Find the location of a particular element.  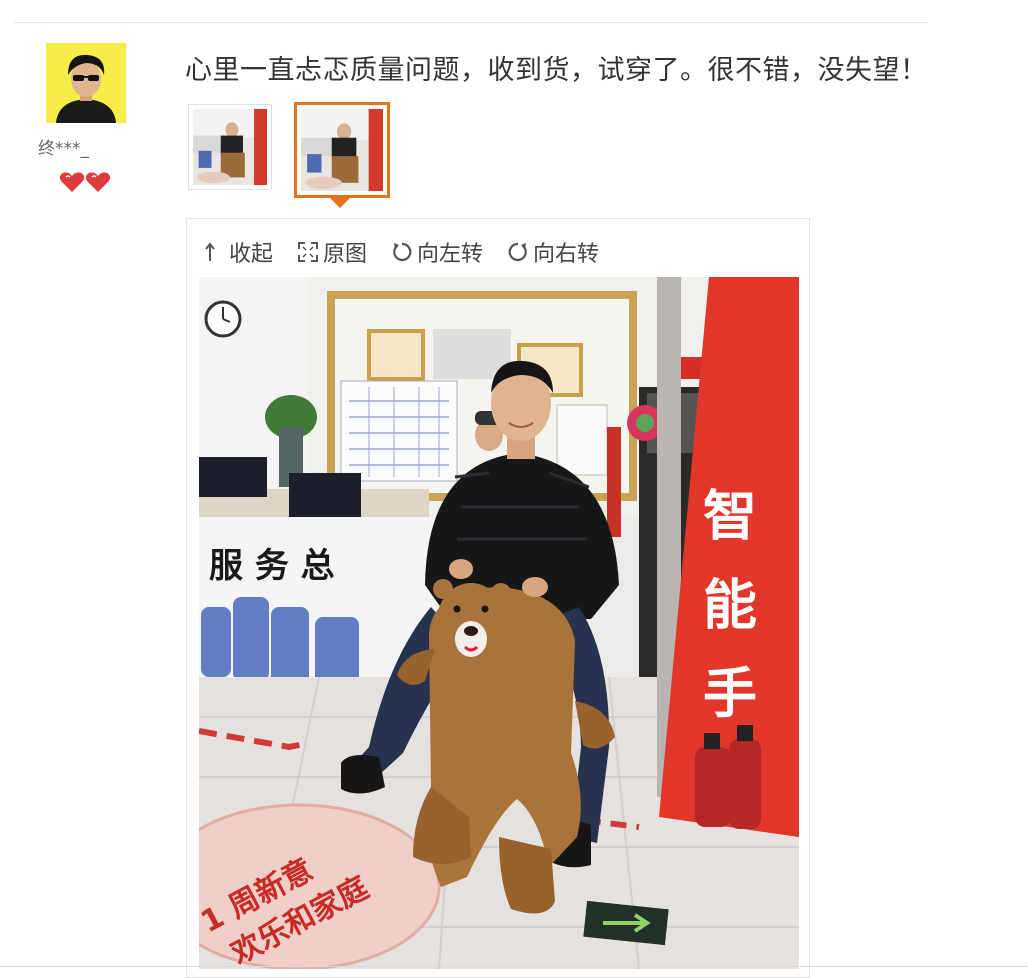

original-image-label: 原图 is located at coordinates (345, 254).